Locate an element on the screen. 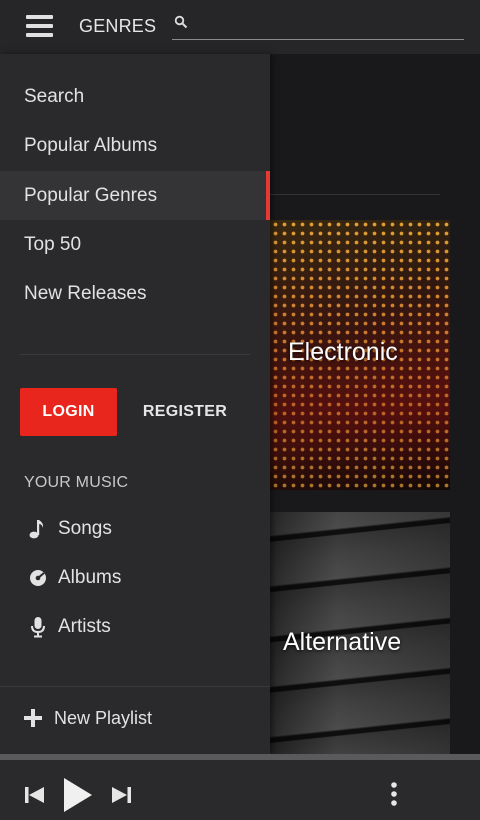 This screenshot has width=480, height=820. nav-item-label: New Releases is located at coordinates (85, 293).